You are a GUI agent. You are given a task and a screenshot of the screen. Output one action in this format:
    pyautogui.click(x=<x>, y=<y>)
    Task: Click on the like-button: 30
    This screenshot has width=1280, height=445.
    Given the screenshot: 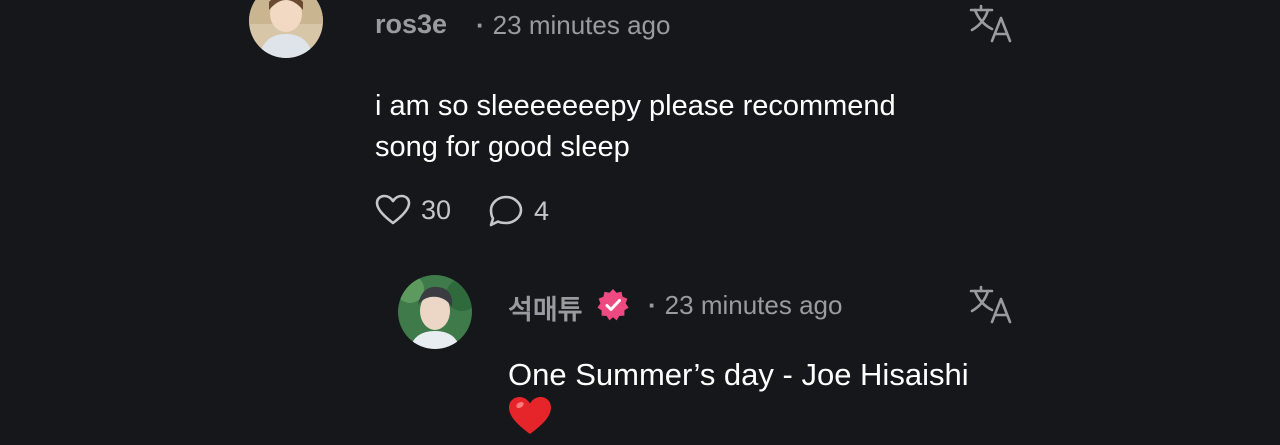 What is the action you would take?
    pyautogui.click(x=413, y=210)
    